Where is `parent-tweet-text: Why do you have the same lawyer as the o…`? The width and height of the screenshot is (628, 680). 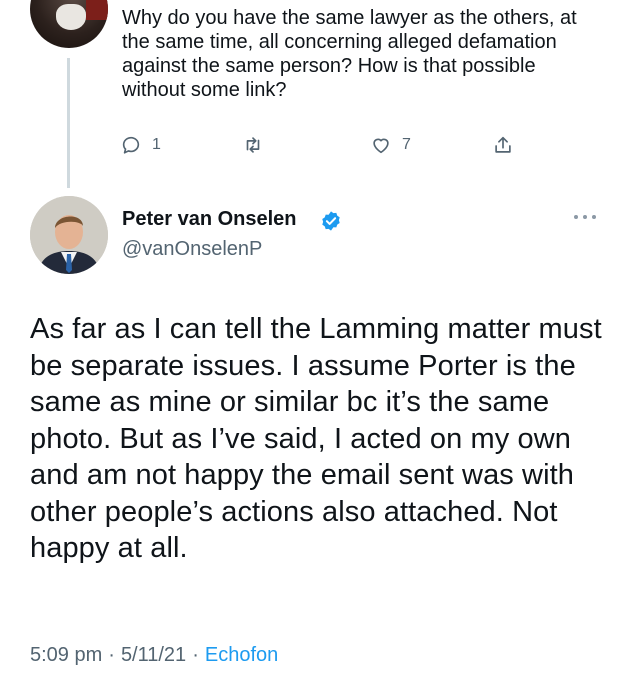 parent-tweet-text: Why do you have the same lawyer as the o… is located at coordinates (349, 54).